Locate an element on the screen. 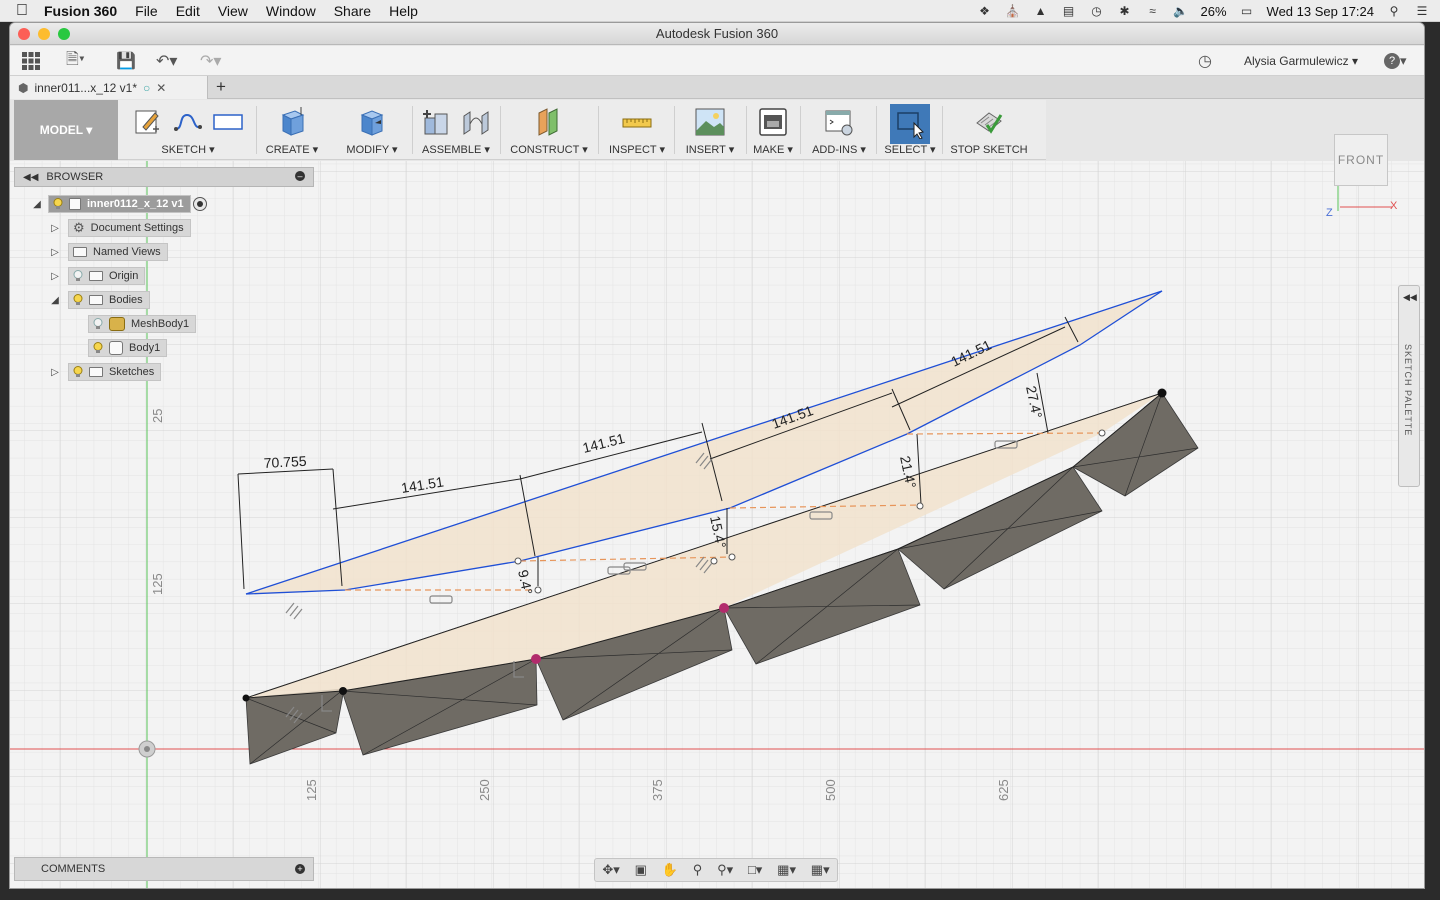 Image resolution: width=1440 pixels, height=900 pixels. battery-percent: 26% is located at coordinates (1214, 11).